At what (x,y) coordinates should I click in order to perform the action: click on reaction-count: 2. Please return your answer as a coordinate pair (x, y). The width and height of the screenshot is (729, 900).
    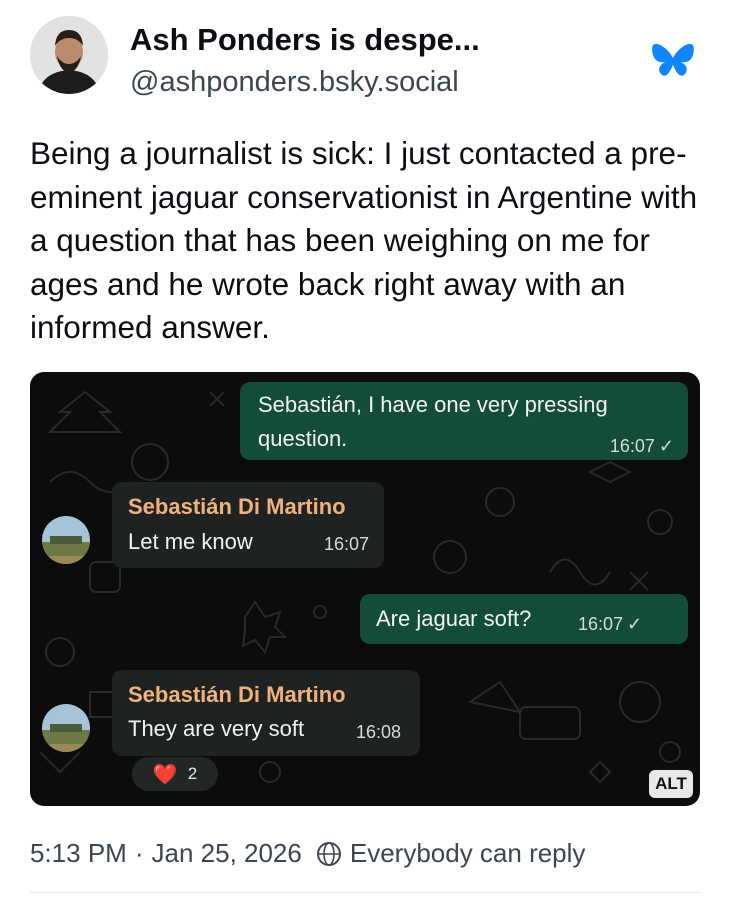
    Looking at the image, I should click on (192, 773).